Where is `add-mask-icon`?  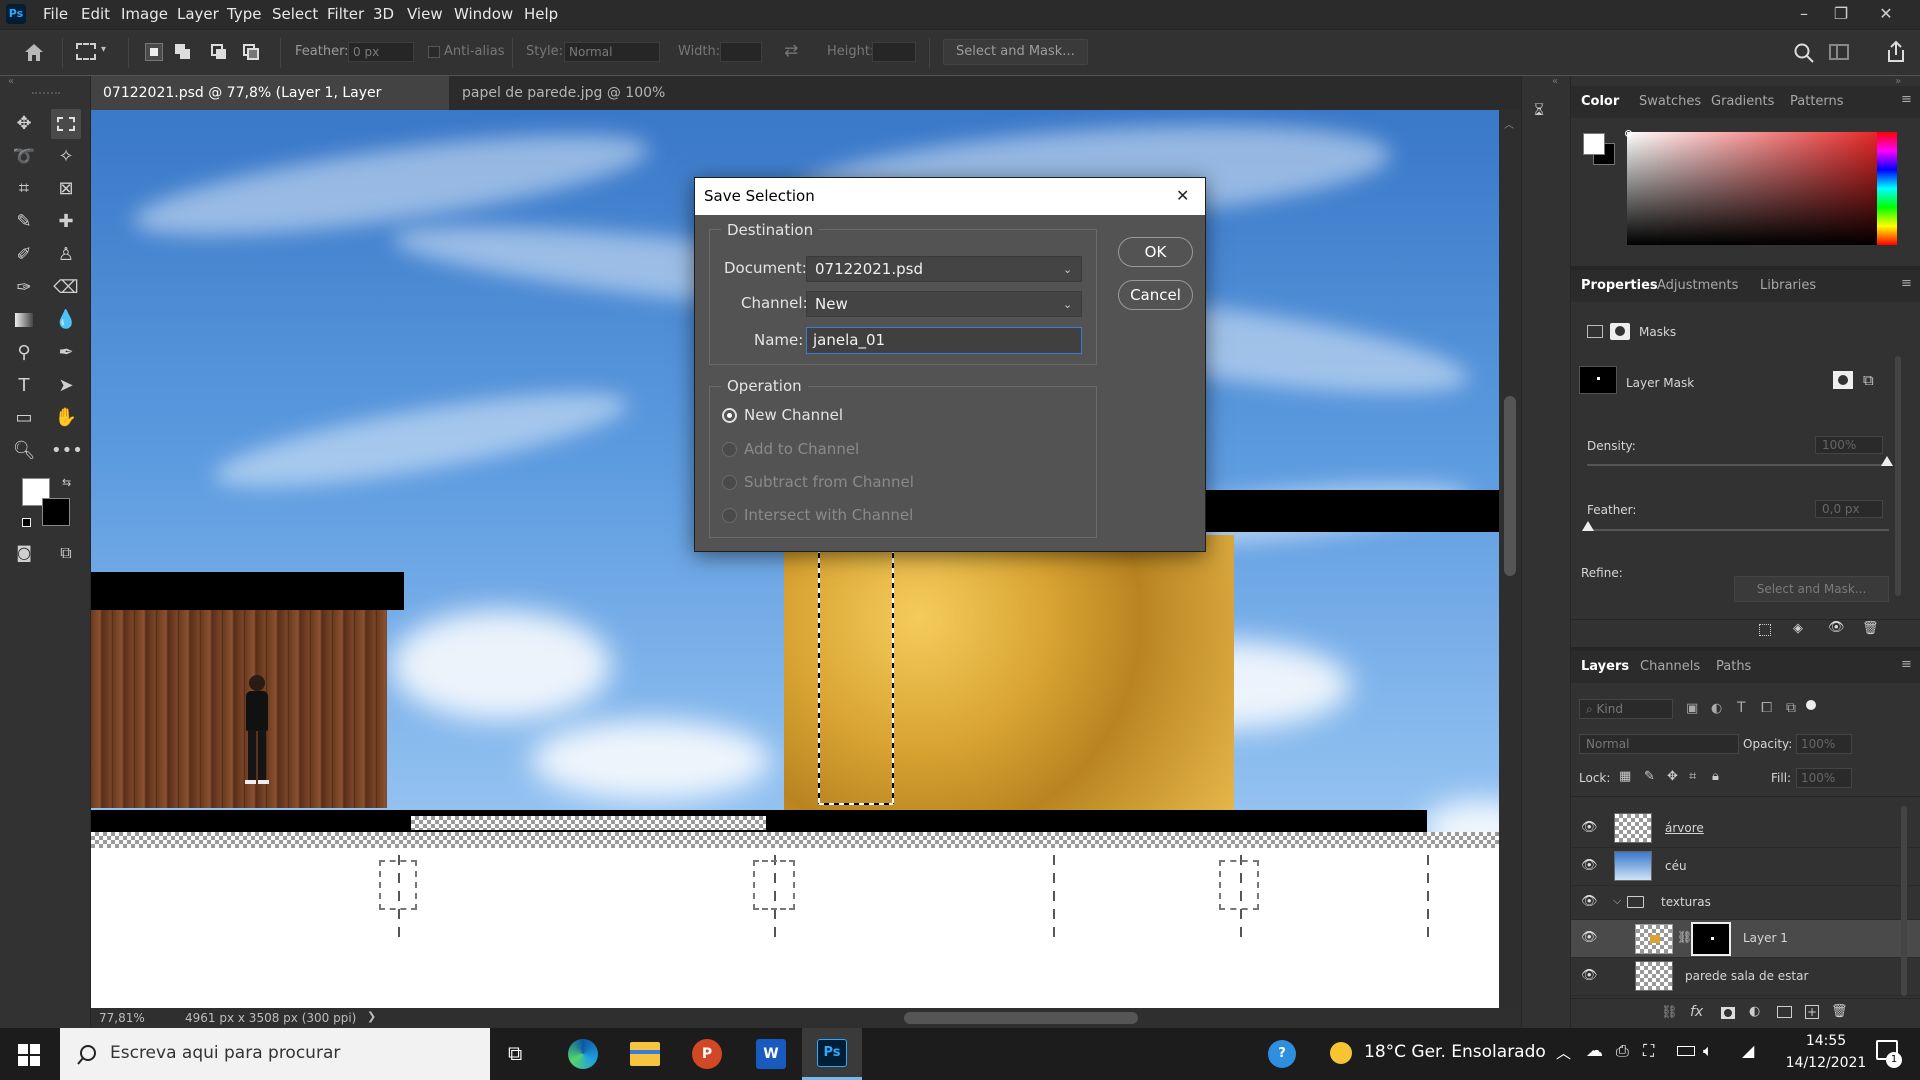 add-mask-icon is located at coordinates (1843, 380).